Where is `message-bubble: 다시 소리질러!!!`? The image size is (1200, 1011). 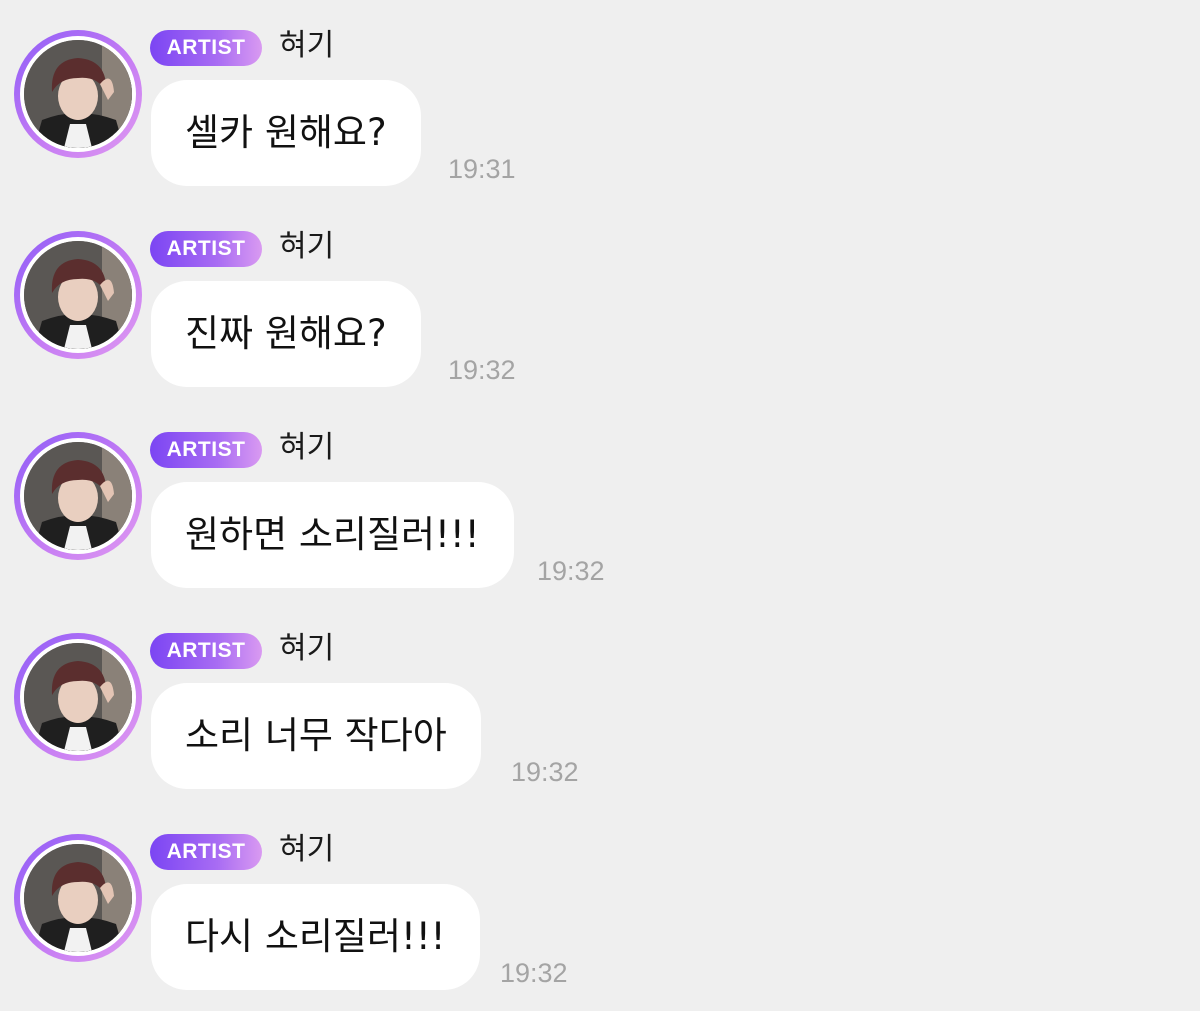 message-bubble: 다시 소리질러!!! is located at coordinates (315, 937).